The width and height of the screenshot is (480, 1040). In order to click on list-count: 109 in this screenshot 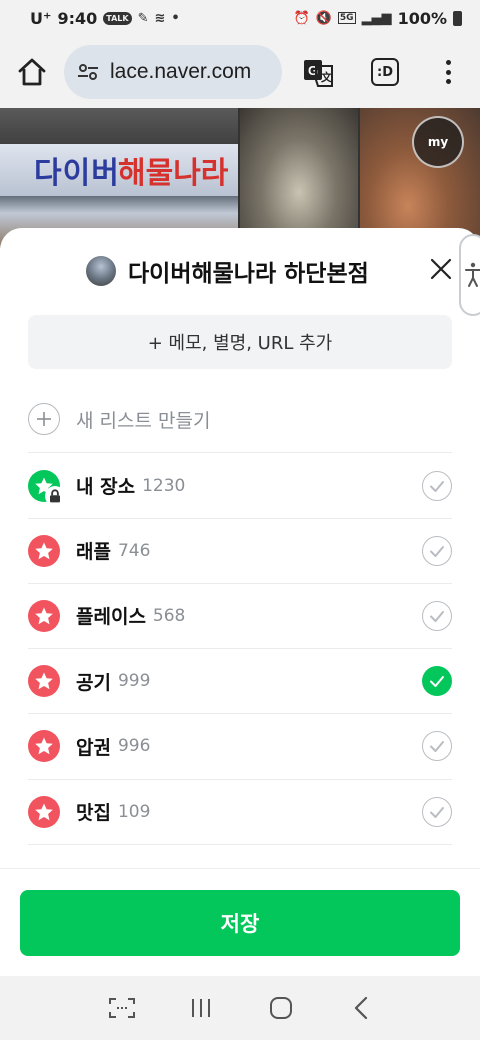, I will do `click(134, 811)`.